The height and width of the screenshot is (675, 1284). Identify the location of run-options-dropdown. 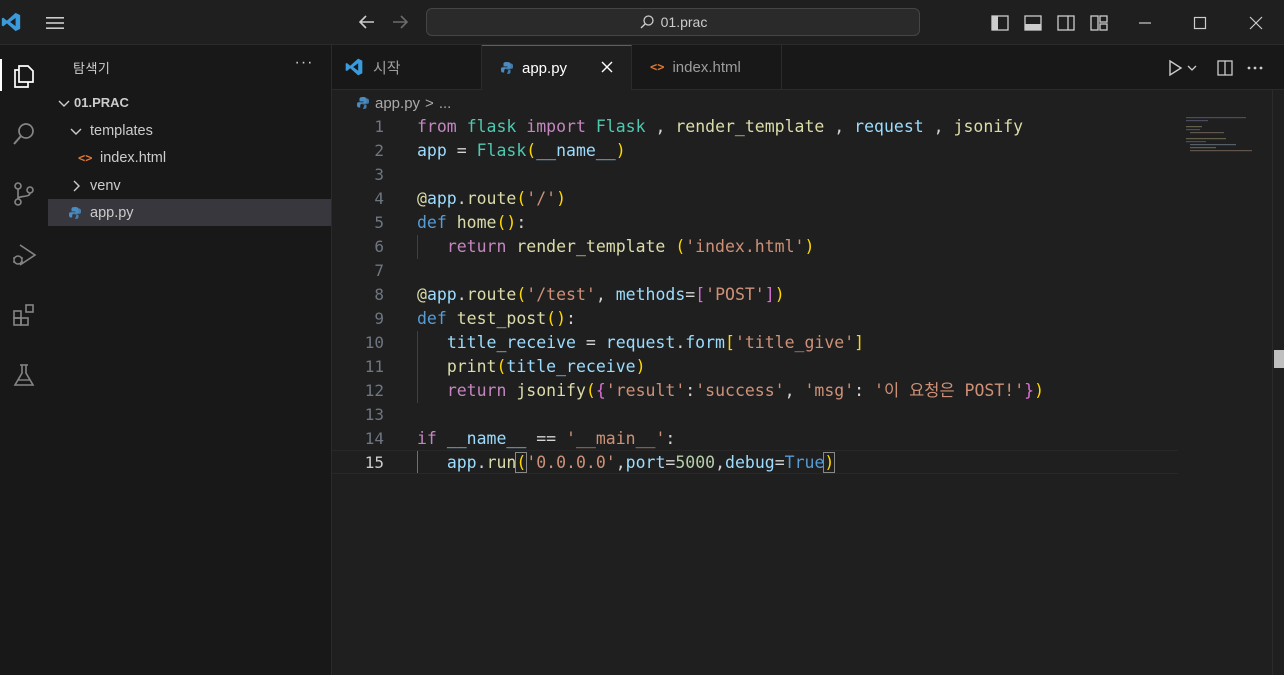
(1192, 68).